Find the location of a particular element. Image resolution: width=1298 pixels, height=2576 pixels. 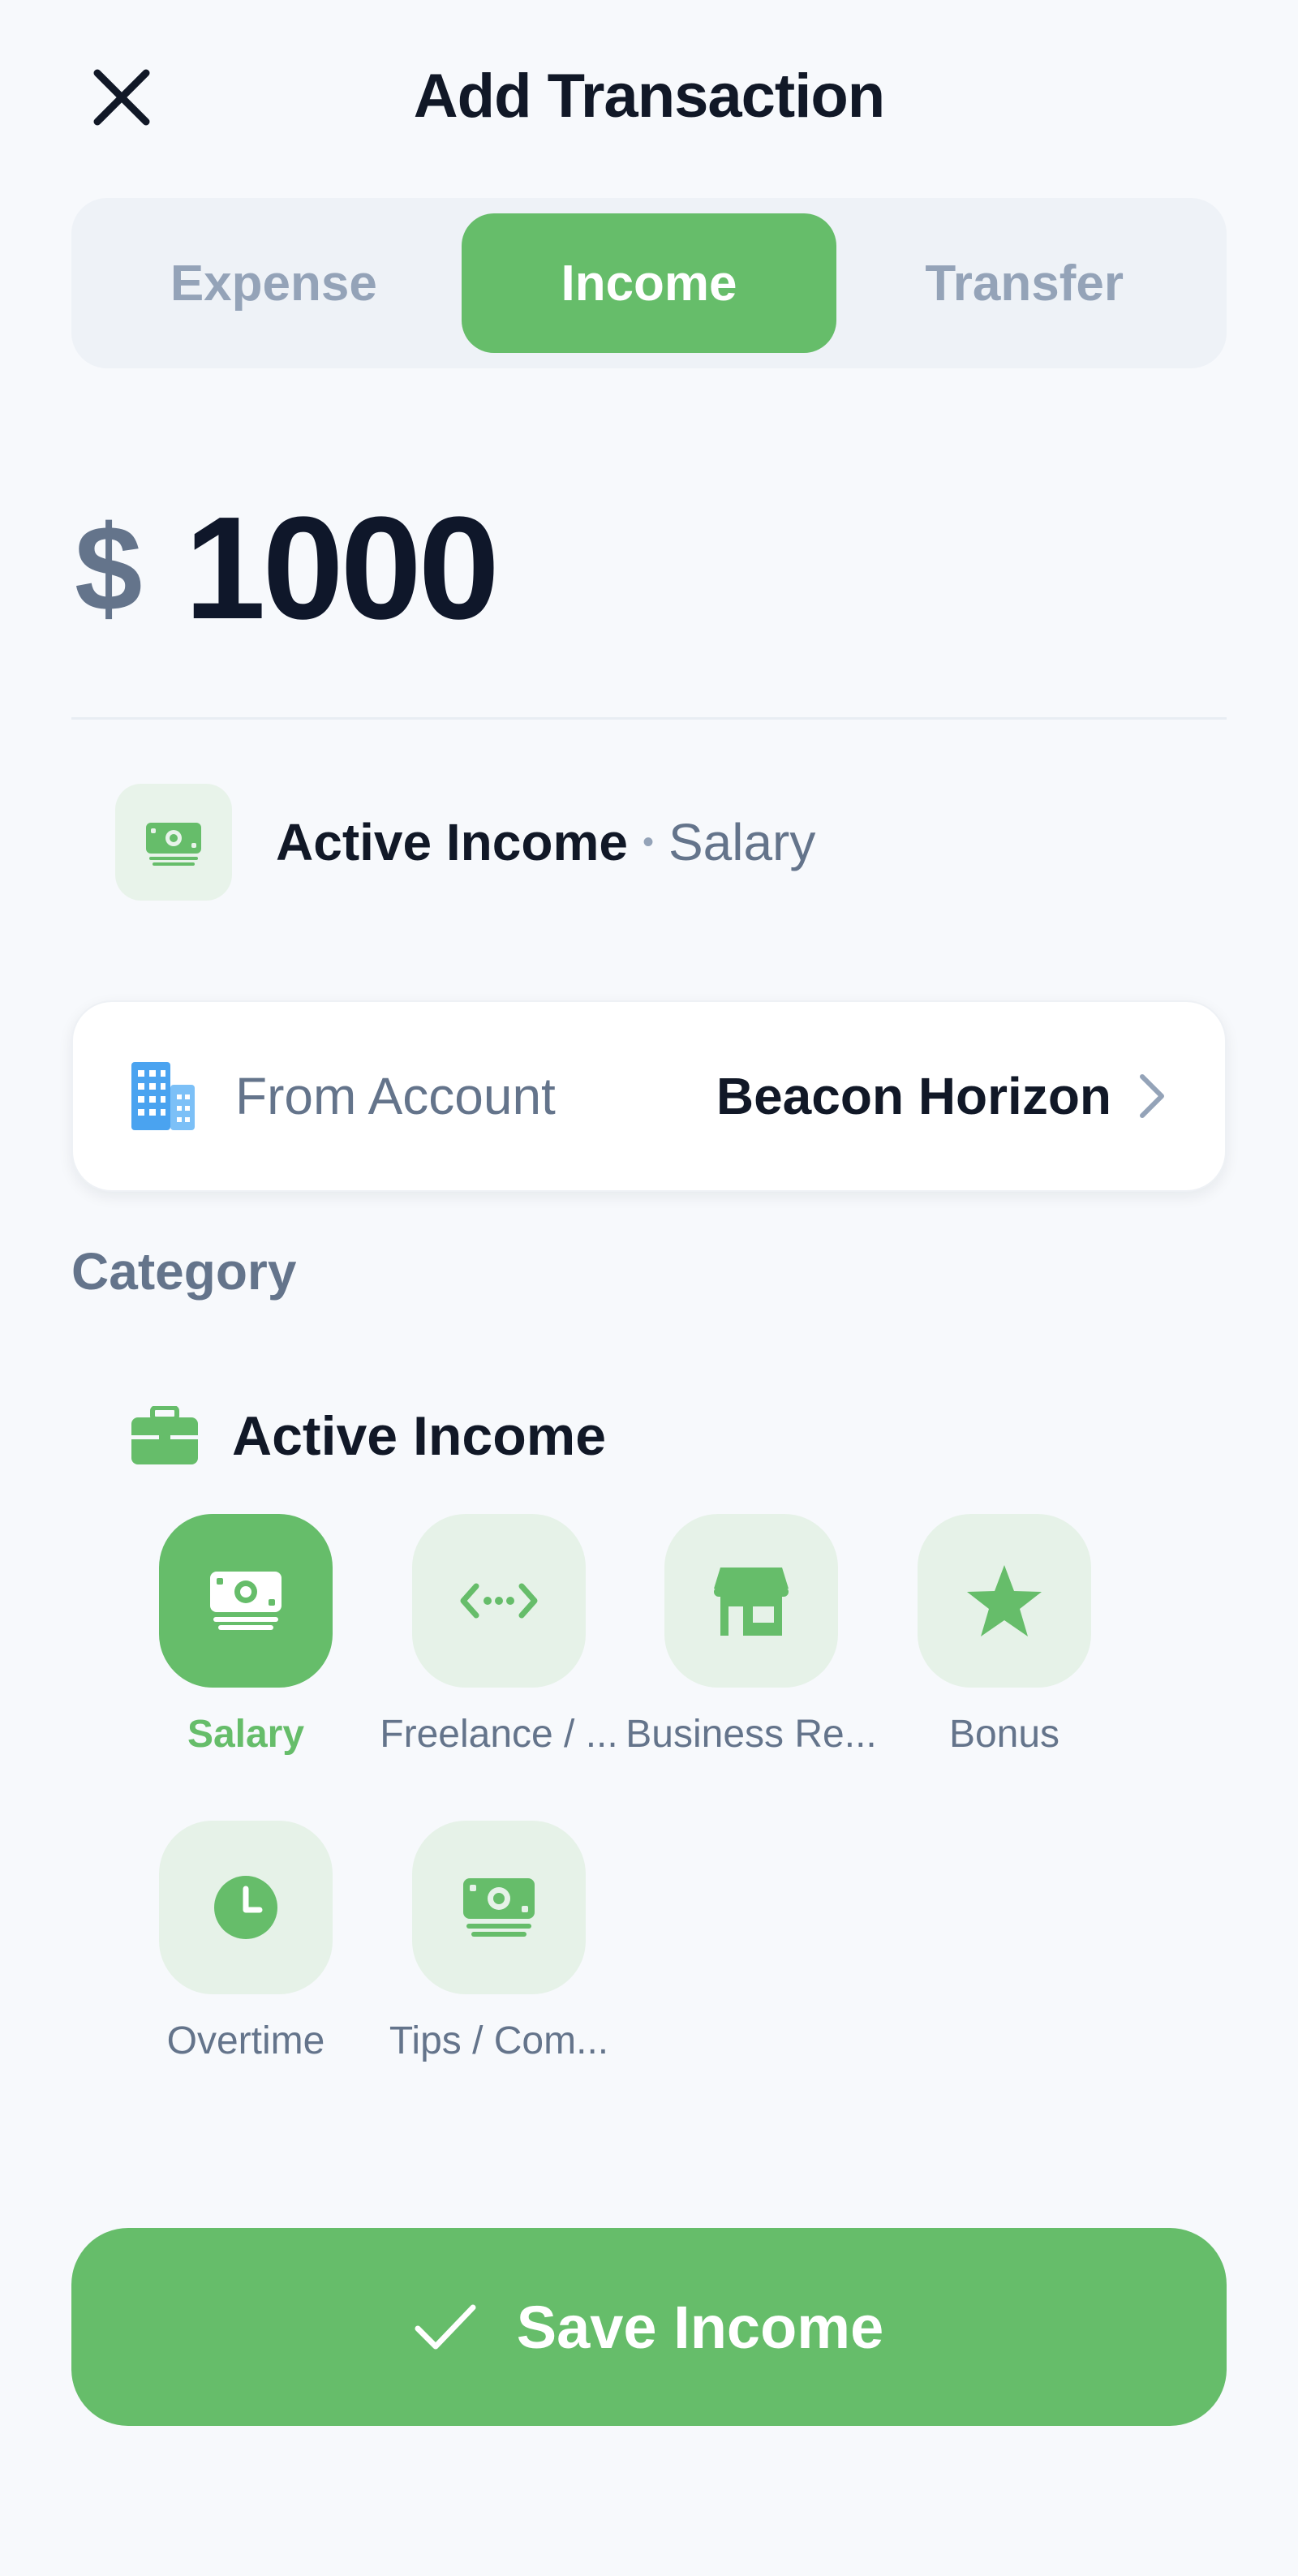

from-account-label: From Account is located at coordinates (395, 1096).